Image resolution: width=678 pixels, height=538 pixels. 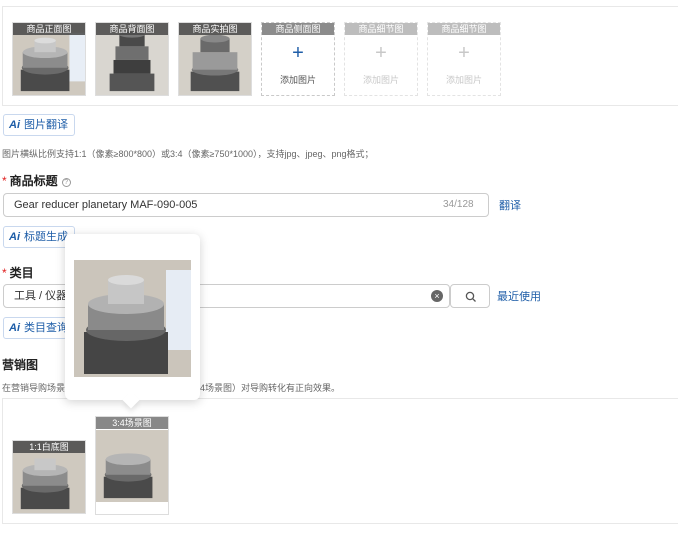 What do you see at coordinates (18, 273) in the screenshot?
I see `category-label: * 类目` at bounding box center [18, 273].